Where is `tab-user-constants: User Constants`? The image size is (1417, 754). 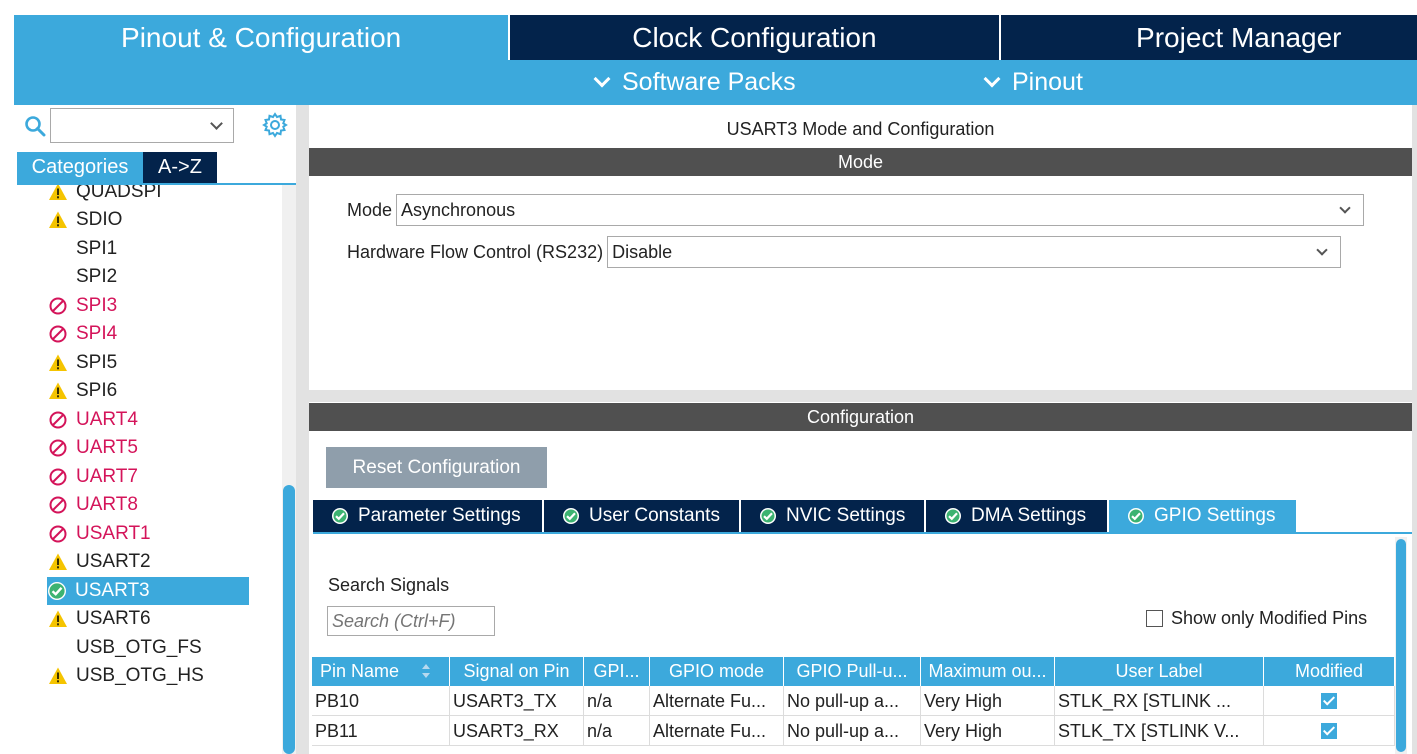
tab-user-constants: User Constants is located at coordinates (641, 516).